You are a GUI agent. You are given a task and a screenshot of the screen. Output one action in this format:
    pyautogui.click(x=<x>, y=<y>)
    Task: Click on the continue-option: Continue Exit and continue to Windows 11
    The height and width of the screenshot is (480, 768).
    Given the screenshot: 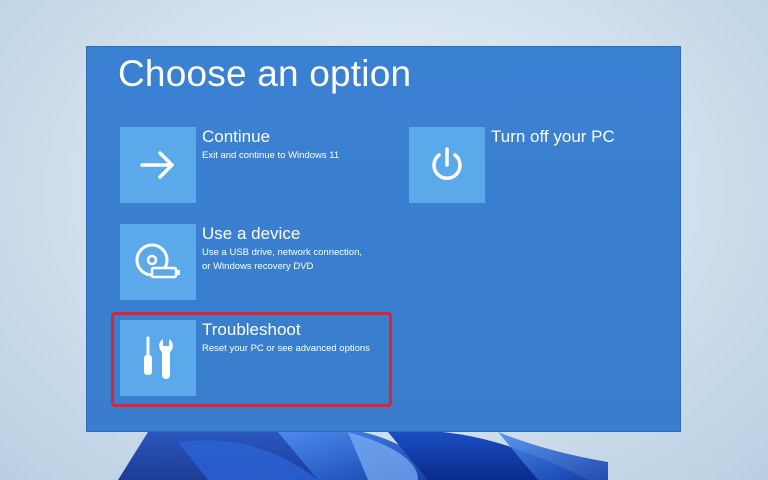 What is the action you would take?
    pyautogui.click(x=245, y=165)
    